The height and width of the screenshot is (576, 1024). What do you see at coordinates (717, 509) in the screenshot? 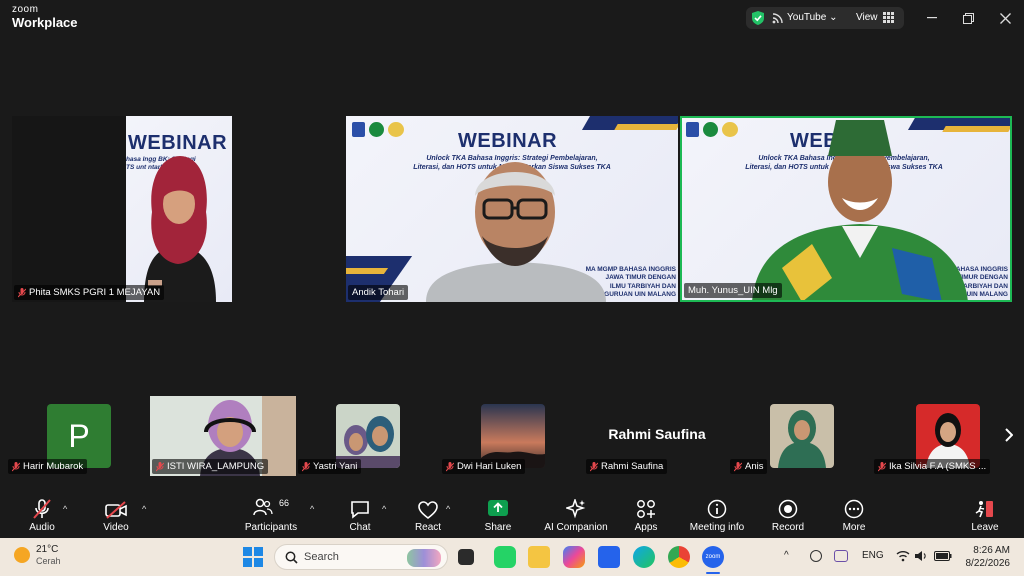
I see `info-icon` at bounding box center [717, 509].